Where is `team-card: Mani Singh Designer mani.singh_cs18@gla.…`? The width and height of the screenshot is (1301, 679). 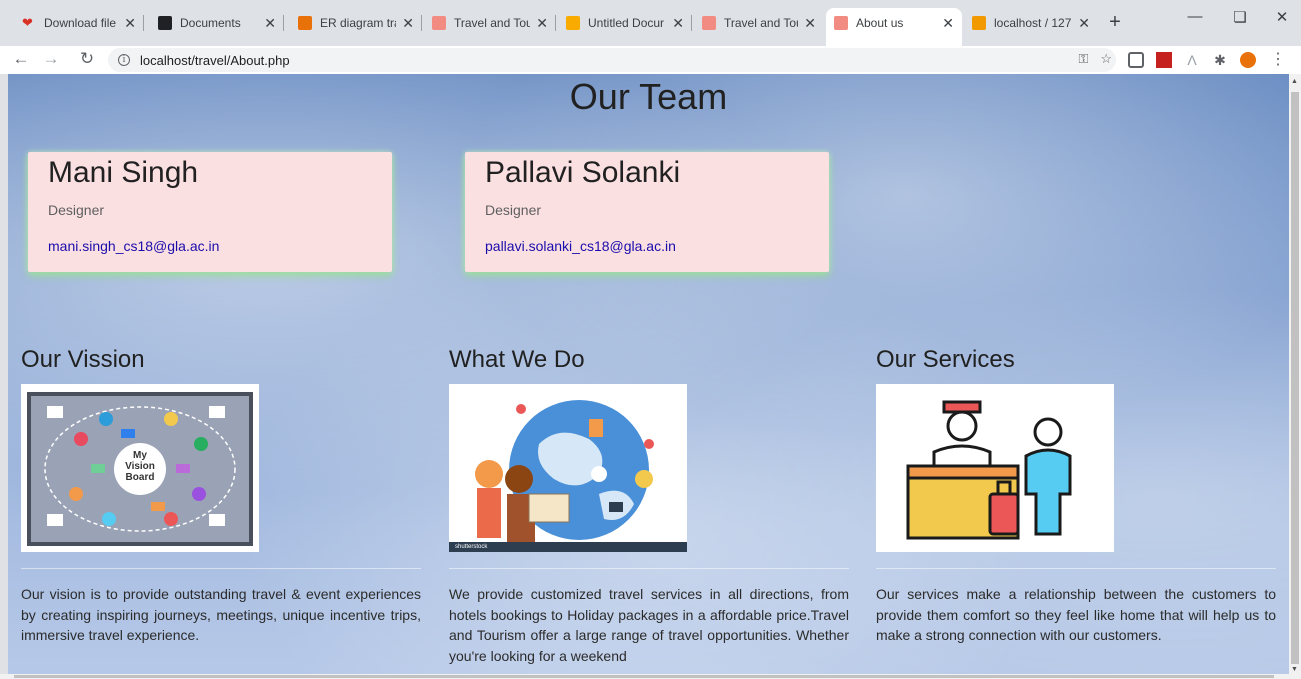
team-card: Mani Singh Designer mani.singh_cs18@gla.… is located at coordinates (210, 212).